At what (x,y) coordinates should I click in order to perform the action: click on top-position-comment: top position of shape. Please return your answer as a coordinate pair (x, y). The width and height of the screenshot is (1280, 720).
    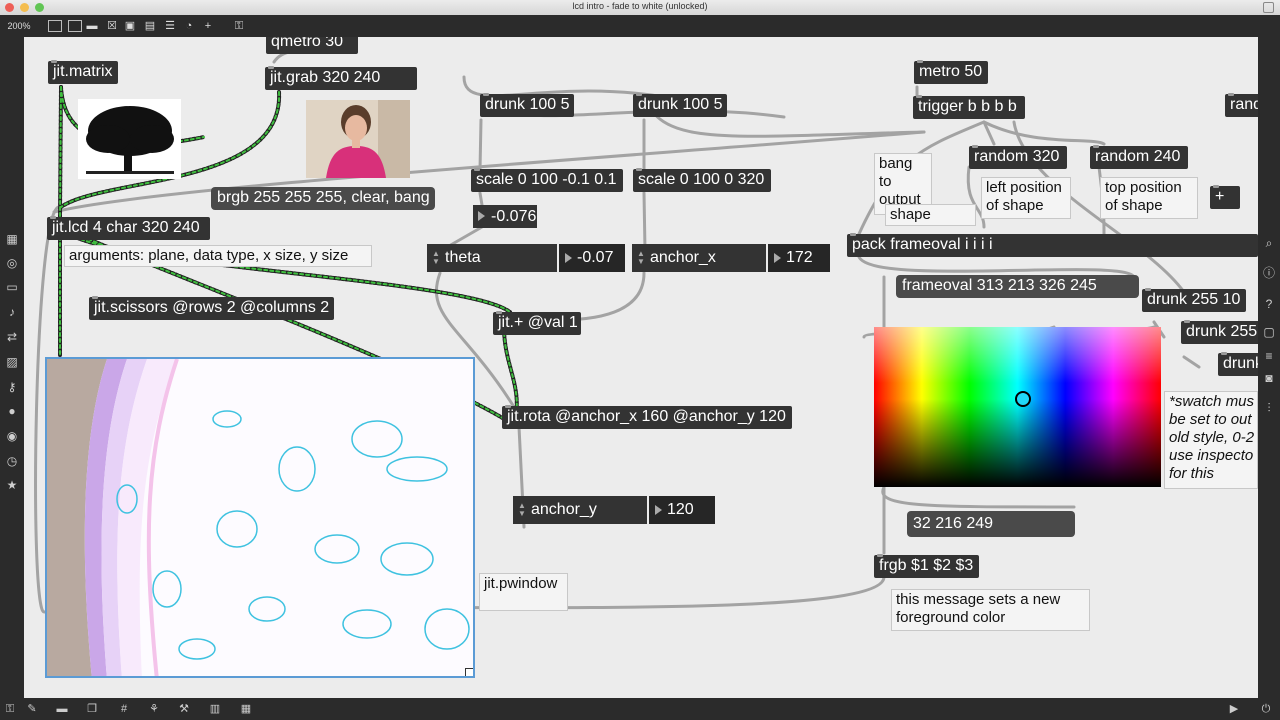
    Looking at the image, I should click on (1149, 198).